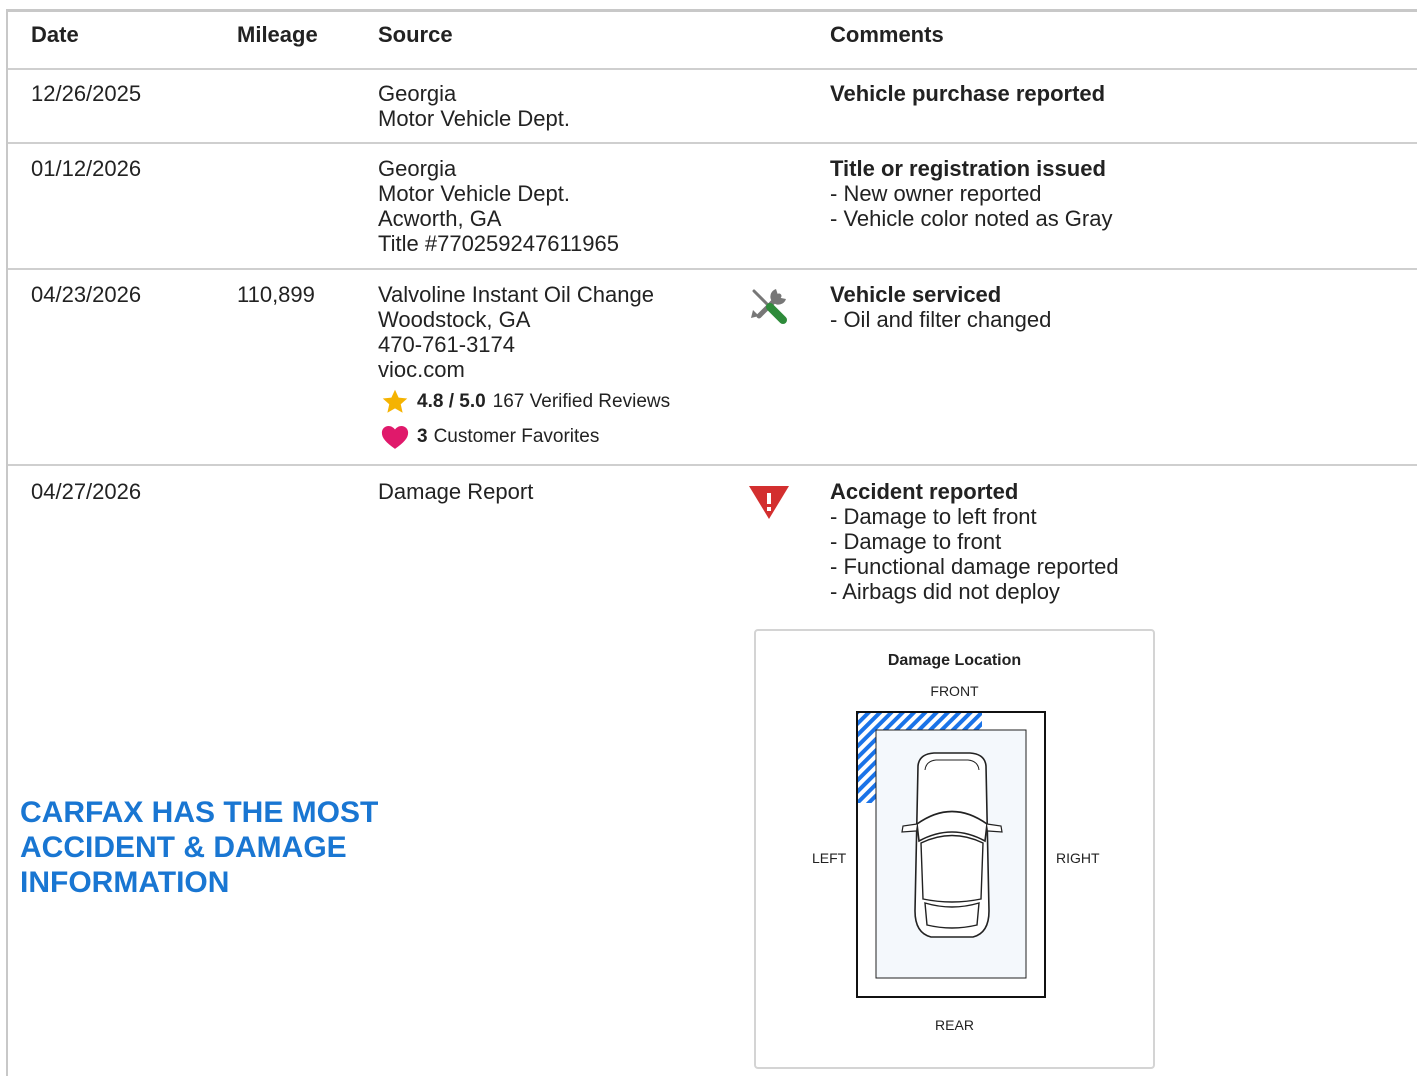 The image size is (1417, 1076). What do you see at coordinates (422, 436) in the screenshot?
I see `favorites-count: 3` at bounding box center [422, 436].